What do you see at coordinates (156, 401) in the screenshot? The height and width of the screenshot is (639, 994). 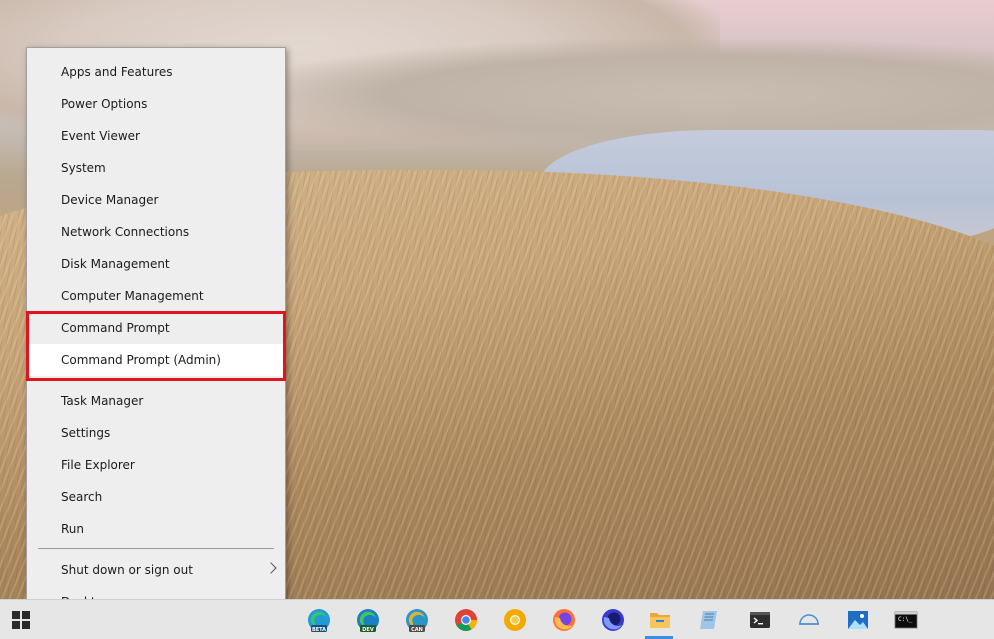 I see `menu-item-task-manager: Task Manager` at bounding box center [156, 401].